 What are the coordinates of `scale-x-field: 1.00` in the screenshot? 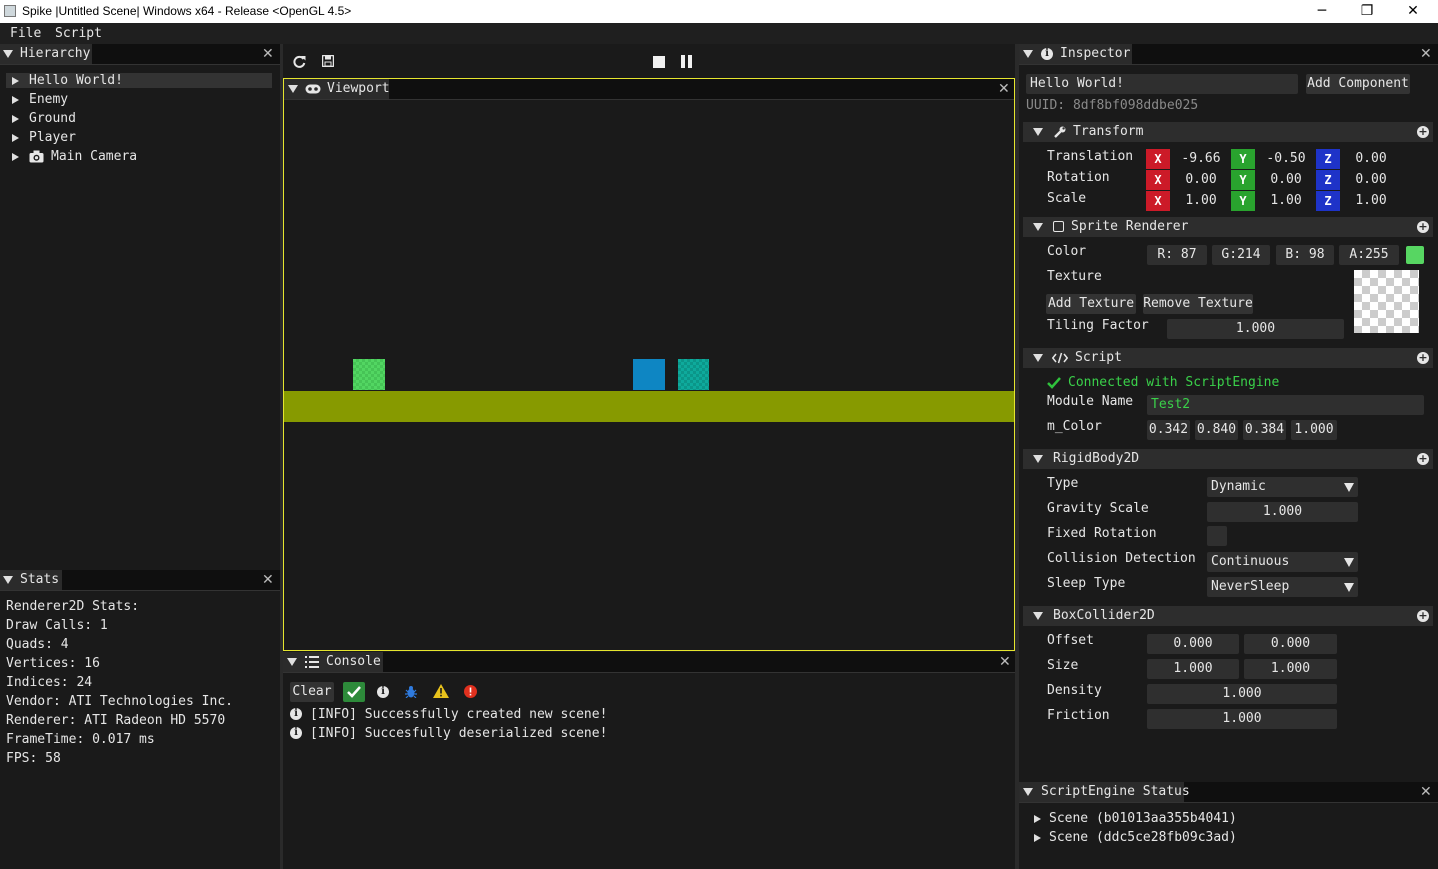 It's located at (1201, 201).